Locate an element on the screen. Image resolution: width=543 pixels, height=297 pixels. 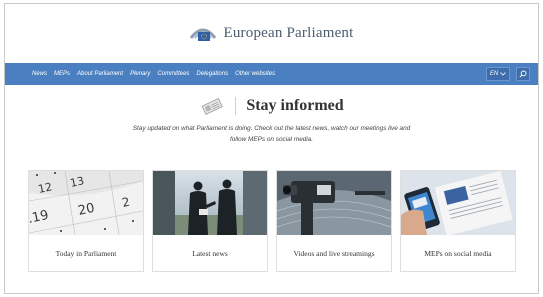
nav-item-news: News is located at coordinates (39, 74).